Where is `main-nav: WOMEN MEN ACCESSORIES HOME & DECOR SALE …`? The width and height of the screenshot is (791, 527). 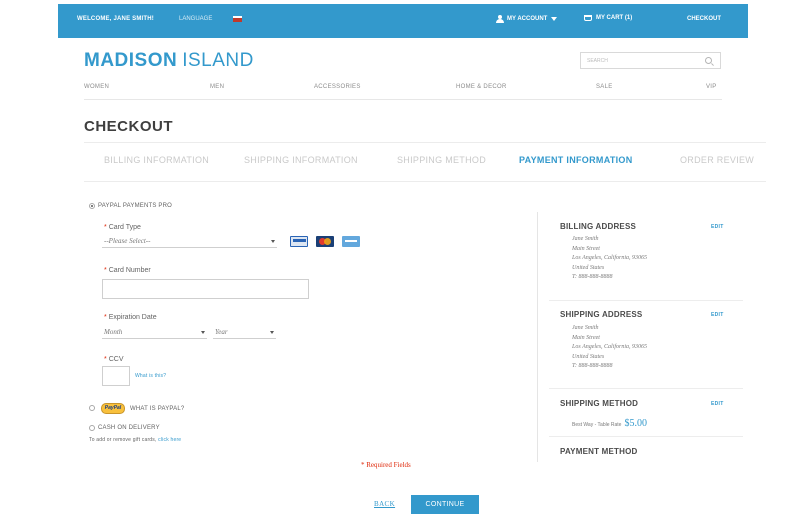
main-nav: WOMEN MEN ACCESSORIES HOME & DECOR SALE … is located at coordinates (403, 90).